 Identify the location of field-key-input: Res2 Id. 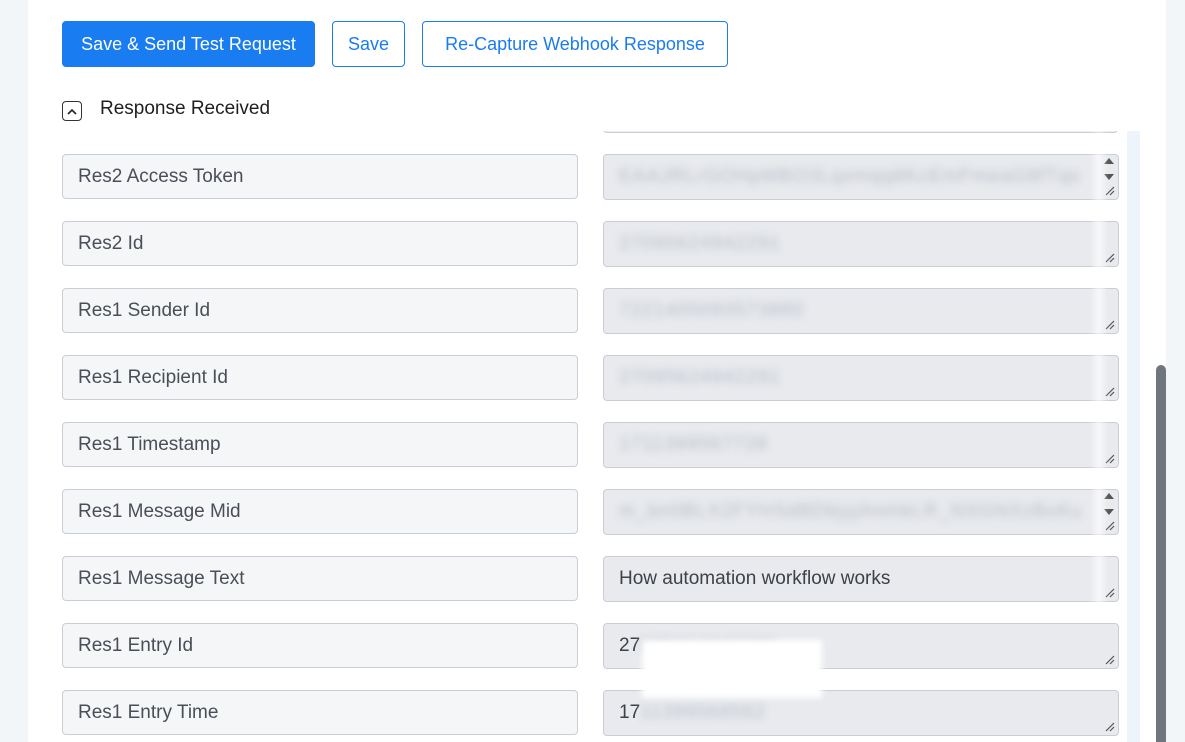
(320, 243).